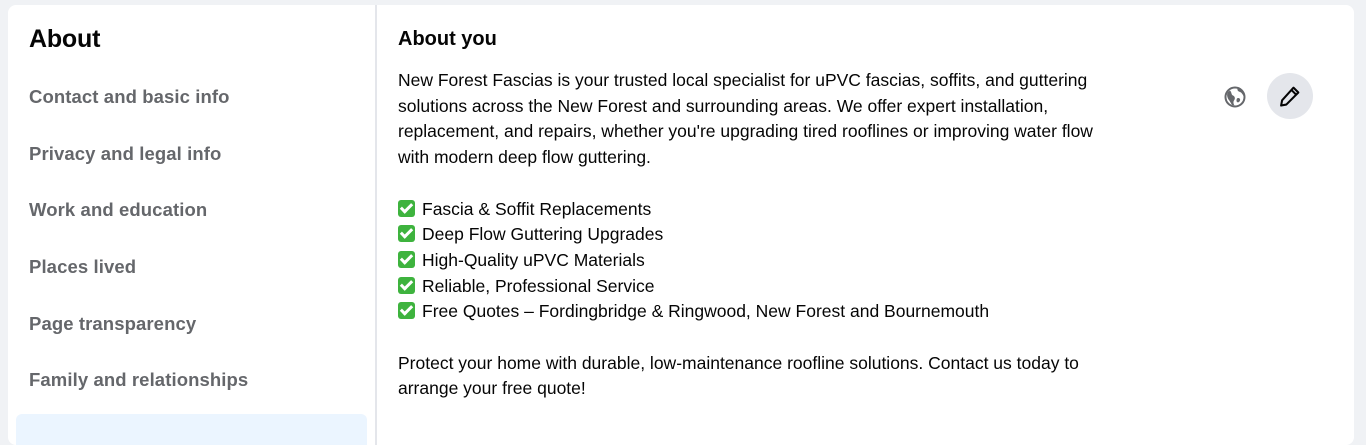 This screenshot has width=1366, height=445. I want to click on checklist-item: High-Quality uPVC Materials, so click(798, 261).